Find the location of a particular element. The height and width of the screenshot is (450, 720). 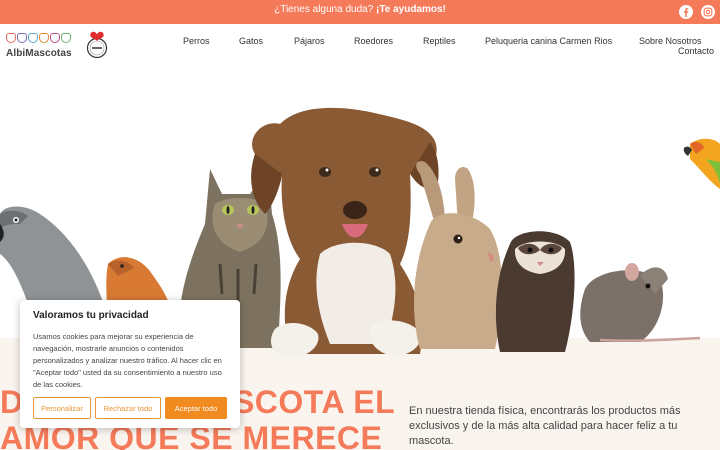

help-promo: ¿Tienes alguna duda? ¡Te ayudamos! is located at coordinates (360, 9).